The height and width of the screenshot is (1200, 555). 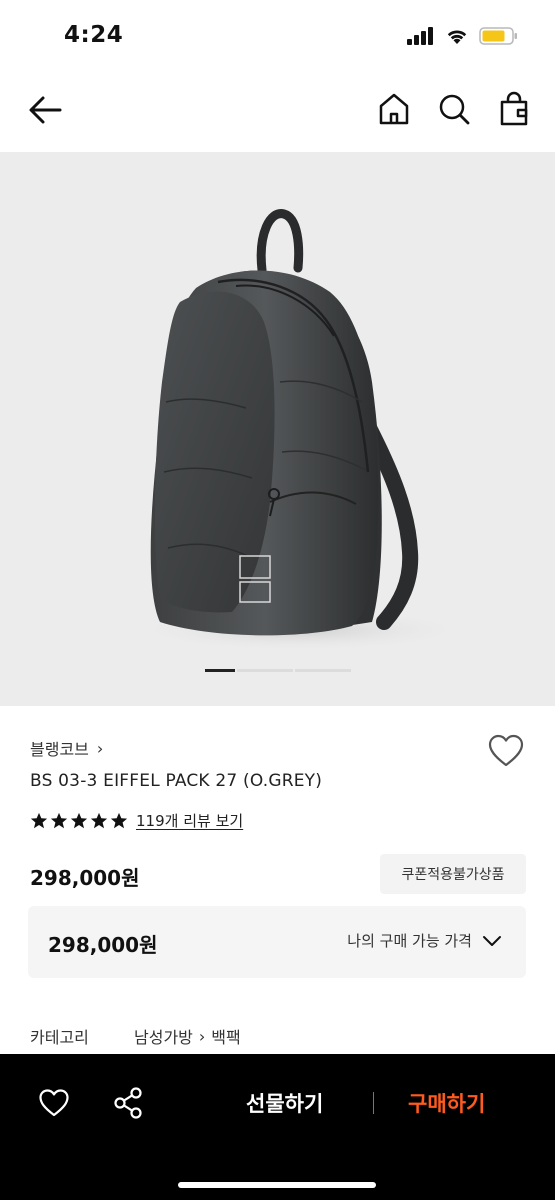 What do you see at coordinates (277, 942) in the screenshot?
I see `my-price-box: 298,000원 나의 구매 가능 가격` at bounding box center [277, 942].